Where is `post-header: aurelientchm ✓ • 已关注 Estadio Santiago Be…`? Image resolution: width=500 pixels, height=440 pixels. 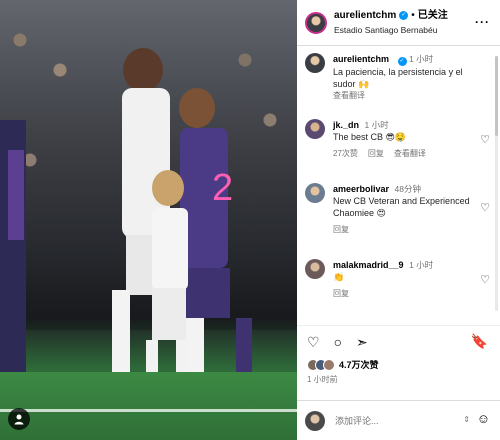
post-header: aurelientchm ✓ • 已关注 Estadio Santiago Be… is located at coordinates (398, 23).